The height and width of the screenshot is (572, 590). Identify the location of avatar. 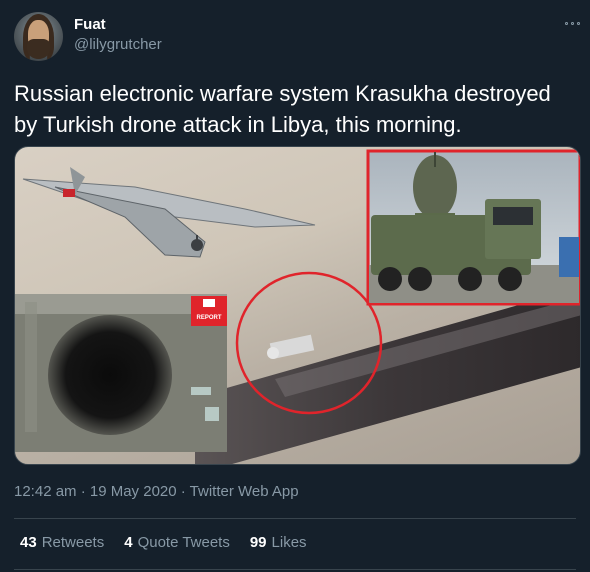
(38, 36).